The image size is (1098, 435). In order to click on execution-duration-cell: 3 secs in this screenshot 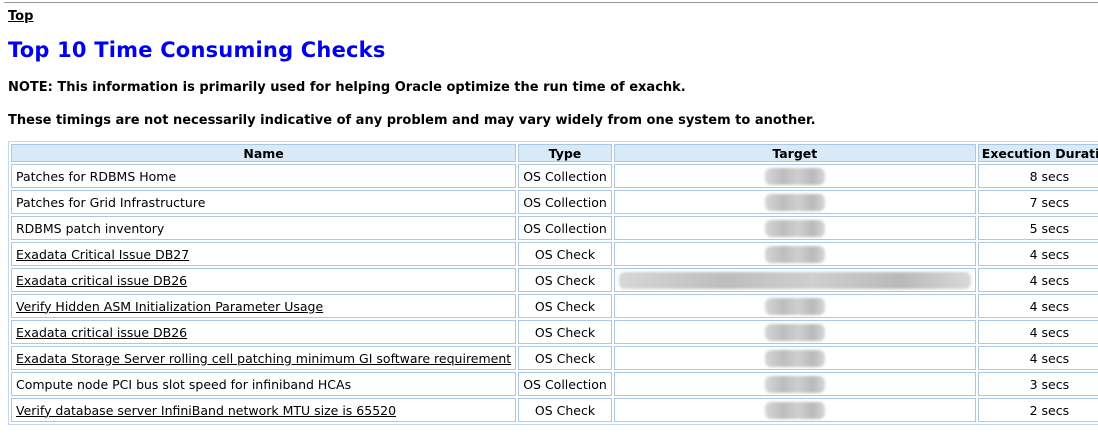, I will do `click(1037, 384)`.